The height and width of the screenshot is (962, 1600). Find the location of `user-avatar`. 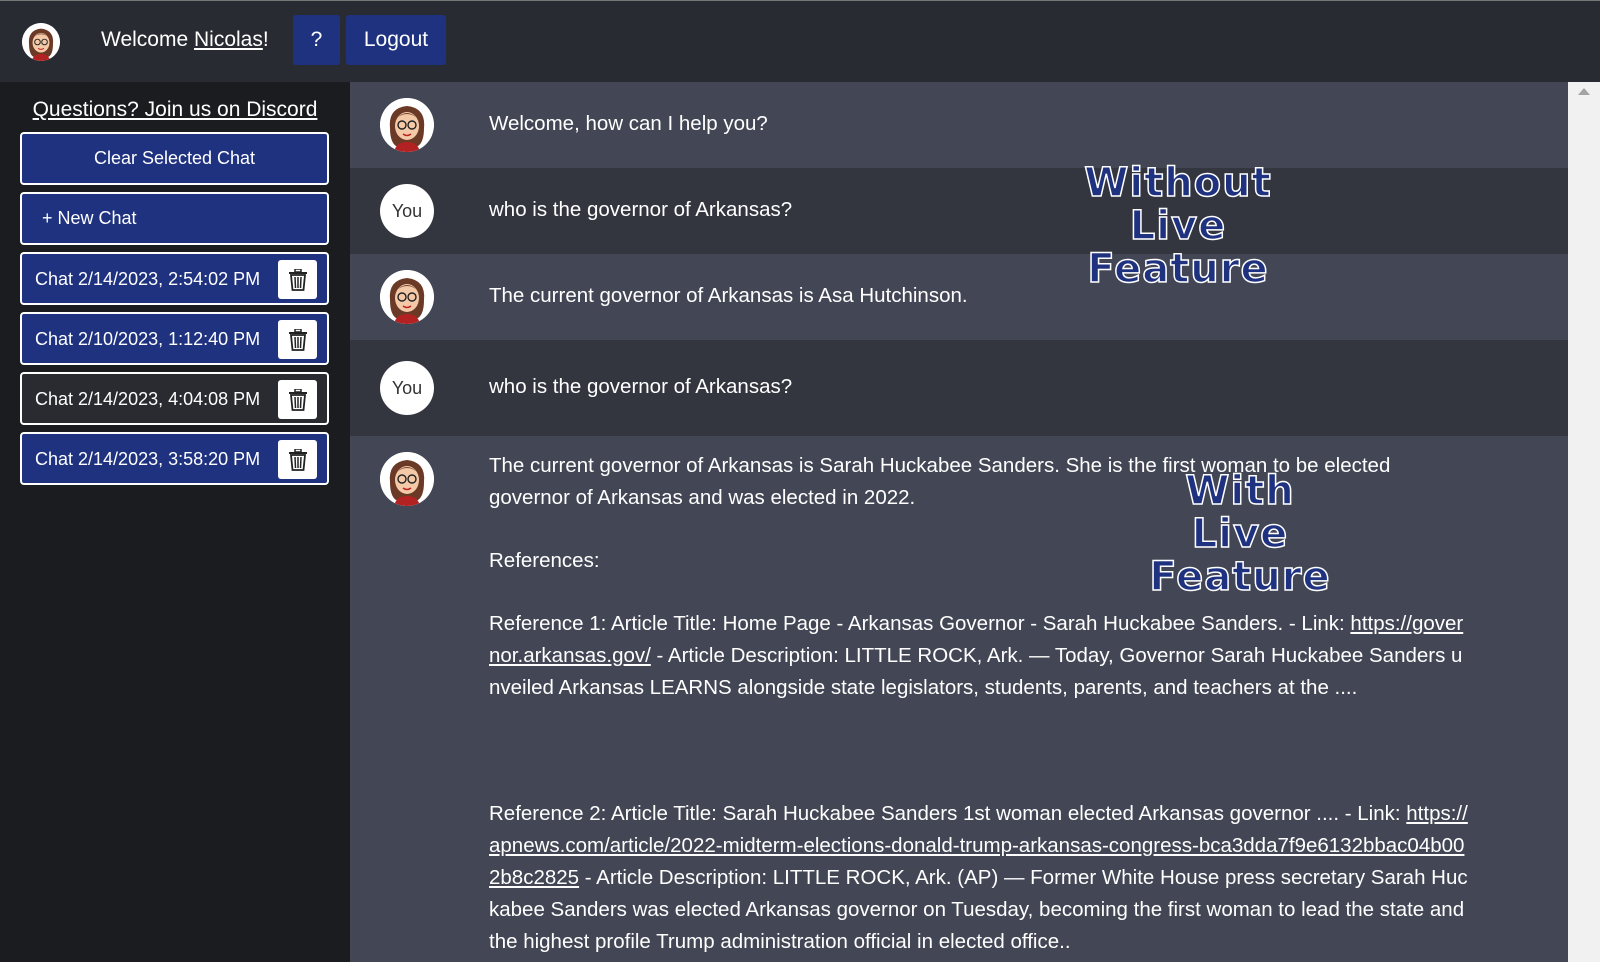

user-avatar is located at coordinates (41, 42).